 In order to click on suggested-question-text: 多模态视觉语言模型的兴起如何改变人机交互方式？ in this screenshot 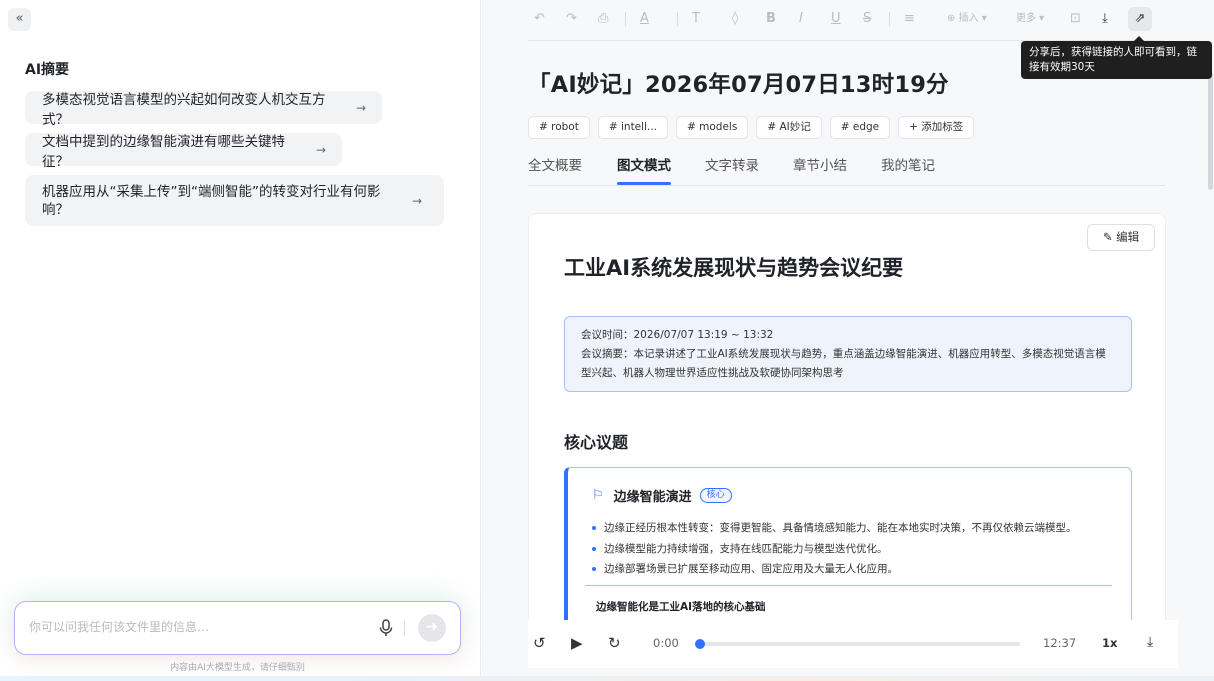, I will do `click(184, 109)`.